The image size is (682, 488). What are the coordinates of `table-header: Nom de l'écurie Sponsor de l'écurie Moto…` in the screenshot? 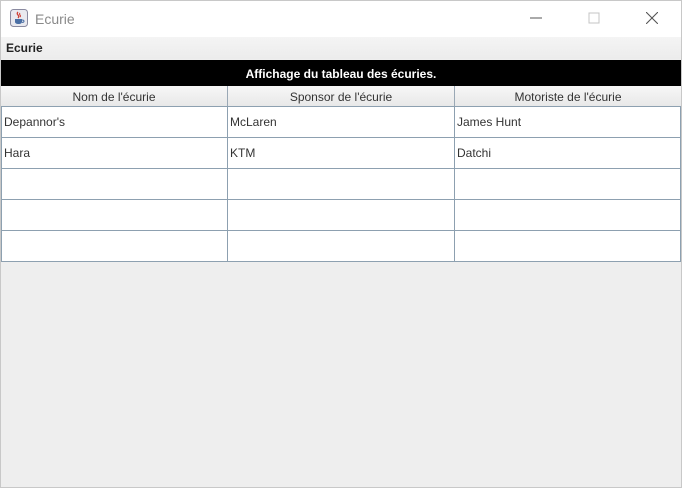 It's located at (341, 96).